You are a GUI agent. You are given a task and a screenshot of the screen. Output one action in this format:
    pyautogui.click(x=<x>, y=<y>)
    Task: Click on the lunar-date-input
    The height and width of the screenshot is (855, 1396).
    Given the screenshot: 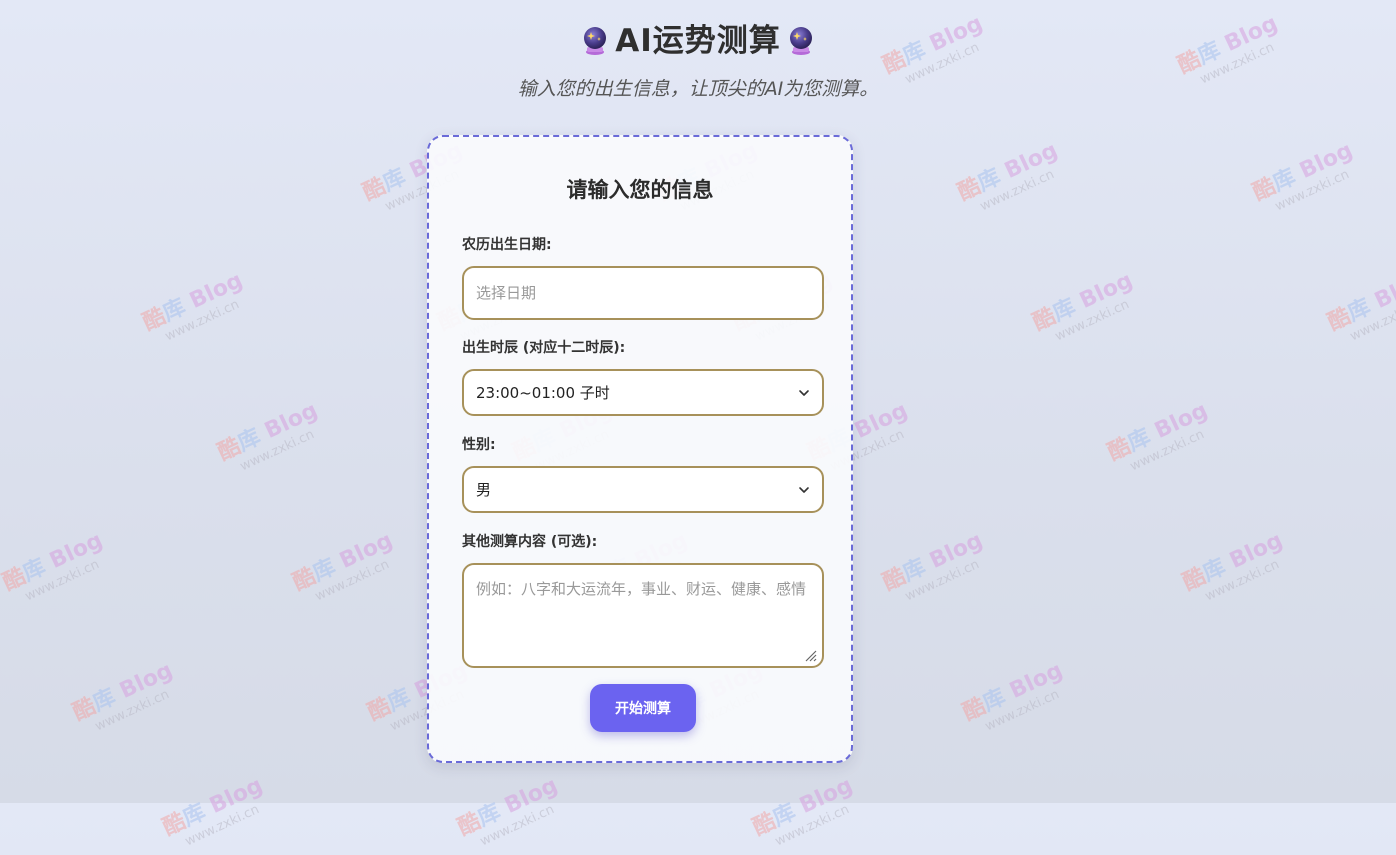 What is the action you would take?
    pyautogui.click(x=643, y=293)
    